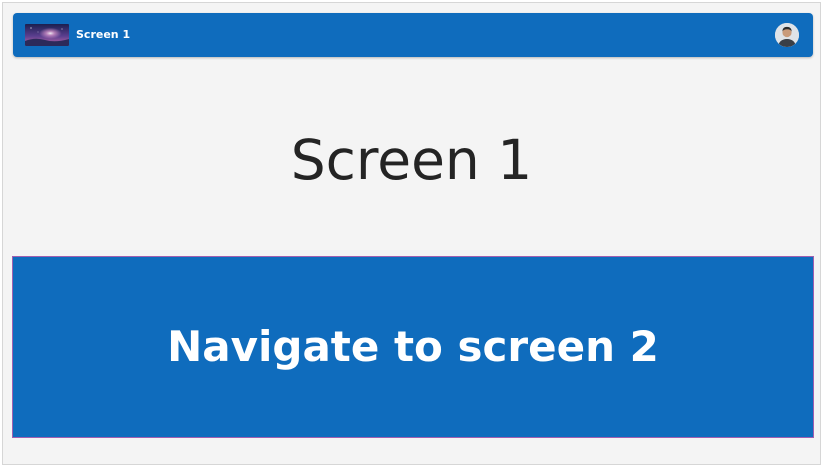 This screenshot has height=469, width=825. Describe the element at coordinates (413, 35) in the screenshot. I see `header-bar: Screen 1` at that location.